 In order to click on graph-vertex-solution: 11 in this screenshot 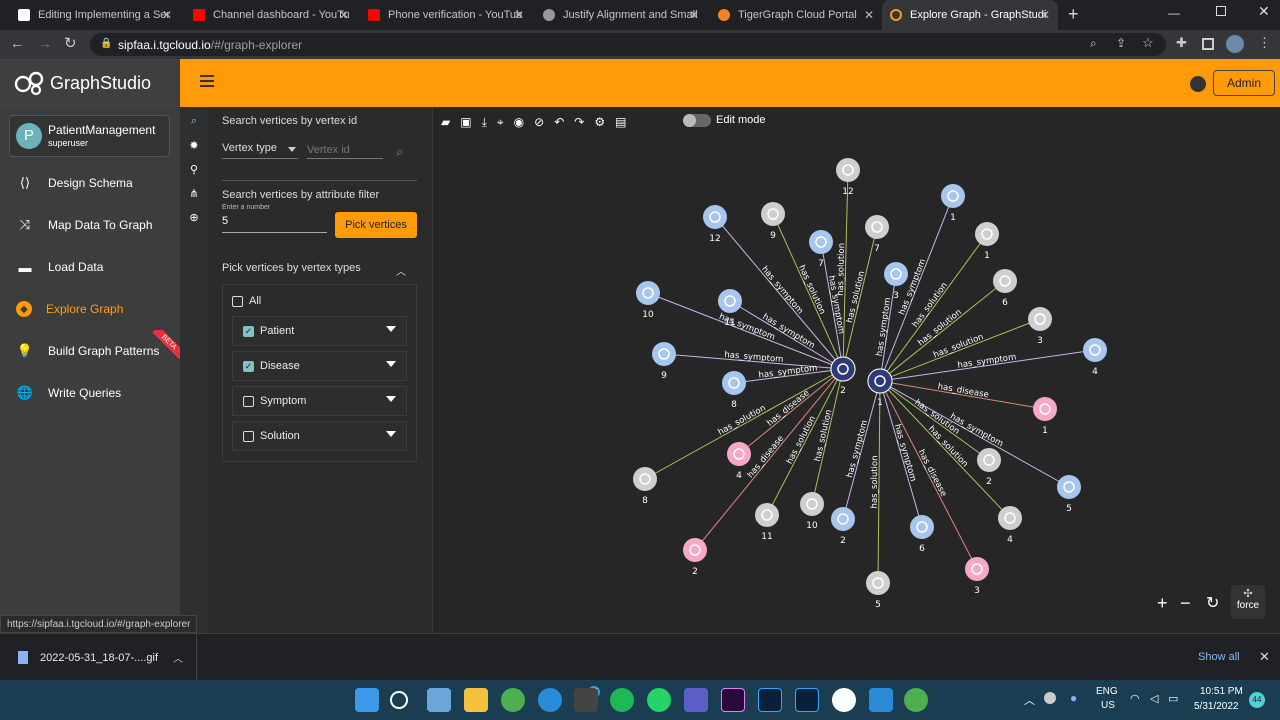, I will do `click(767, 522)`.